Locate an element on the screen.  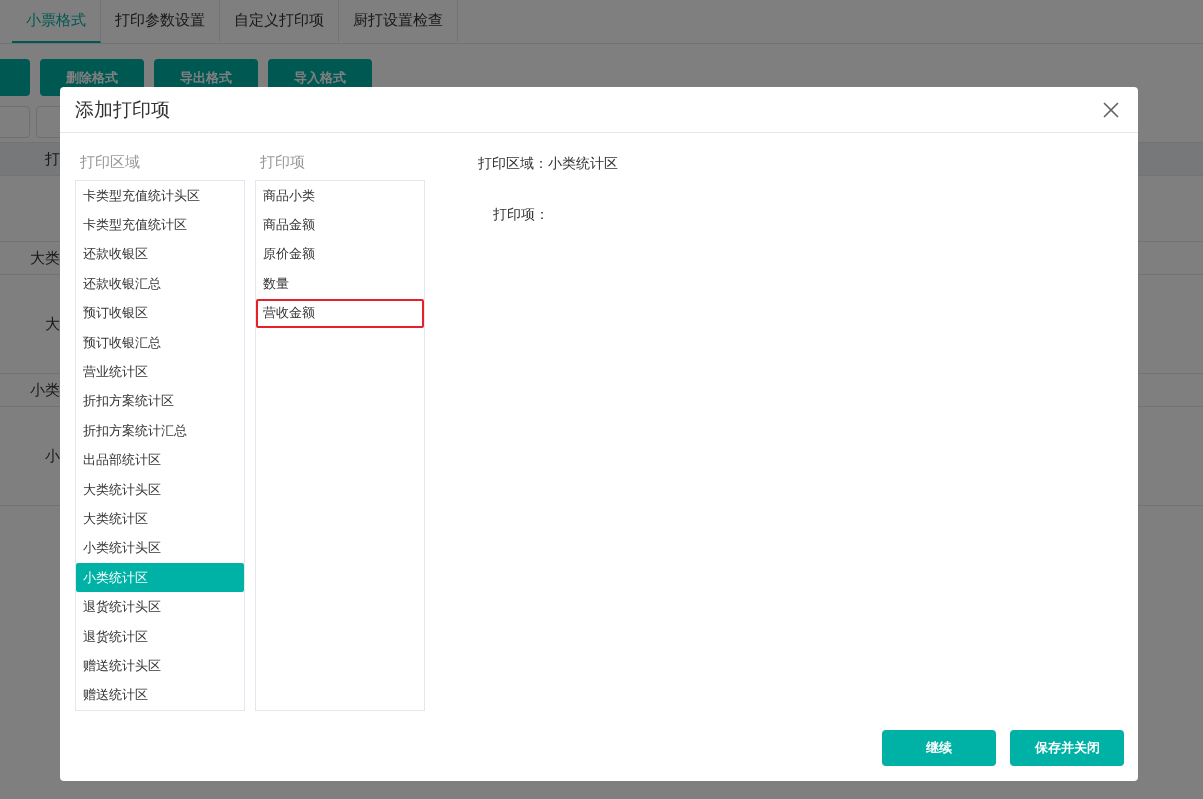
dialog-title: 添加打印项 is located at coordinates (122, 109).